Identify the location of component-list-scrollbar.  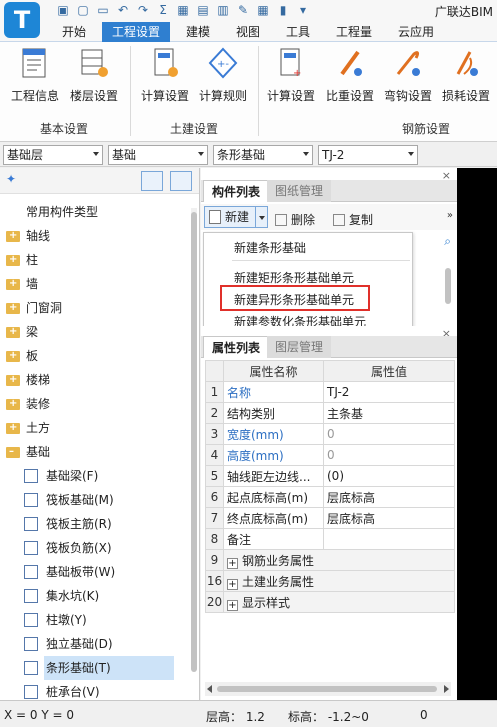
(448, 286).